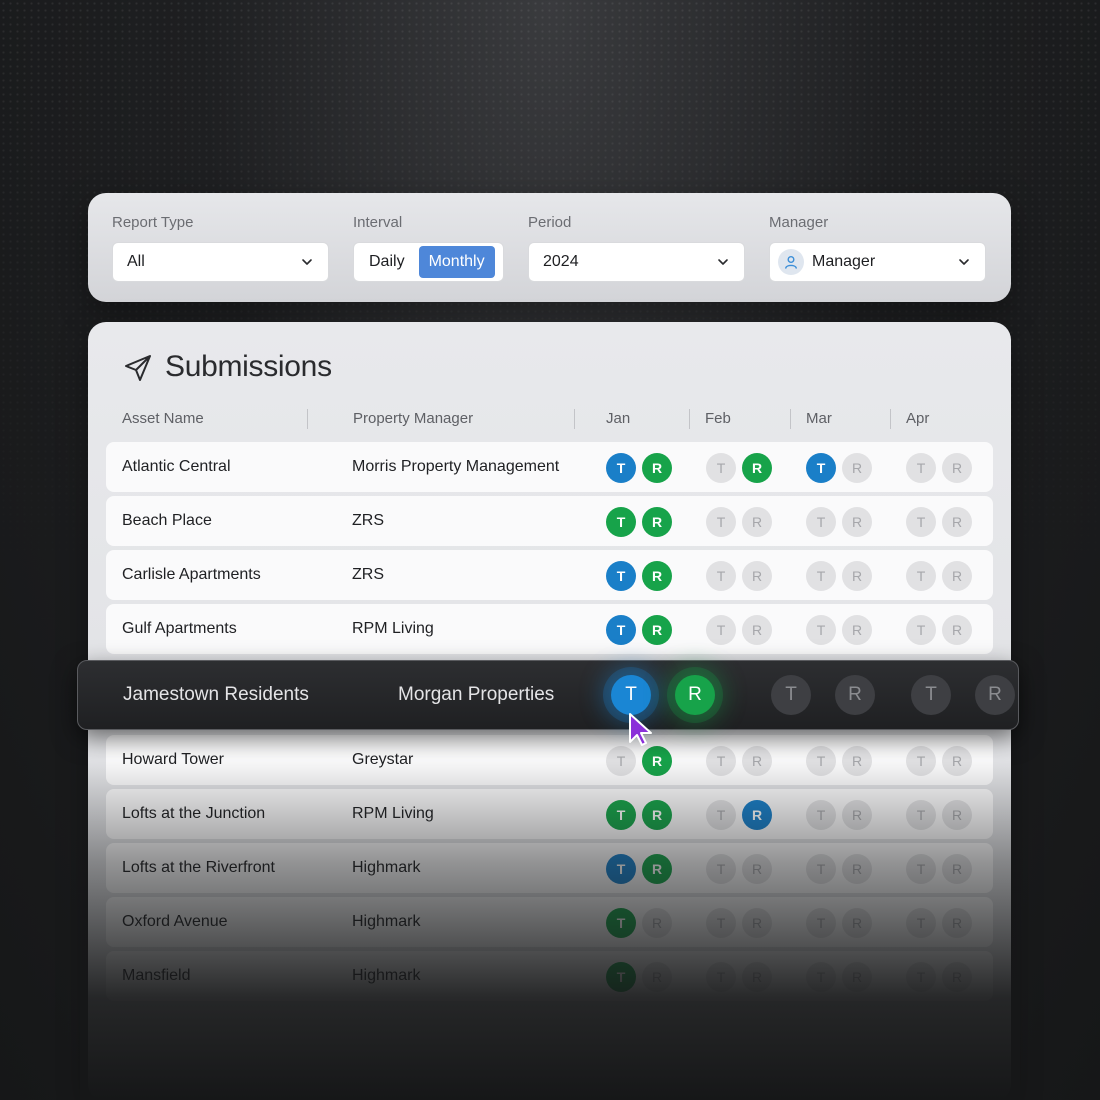  What do you see at coordinates (413, 418) in the screenshot?
I see `column-header-manager: Property Manager` at bounding box center [413, 418].